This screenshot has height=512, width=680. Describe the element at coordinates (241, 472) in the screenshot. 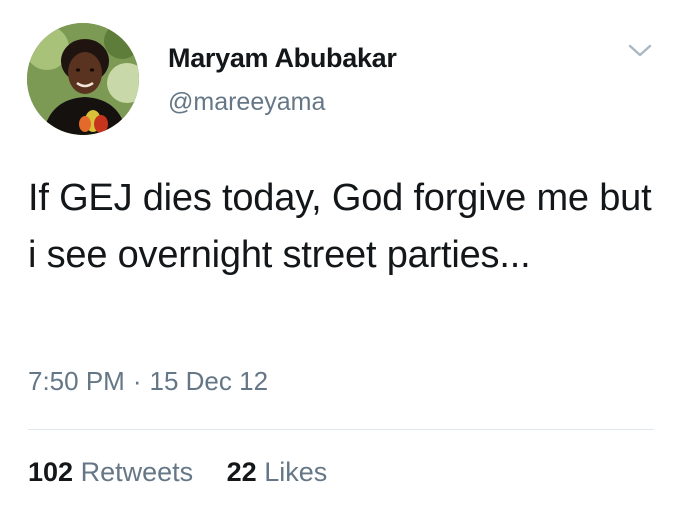

I see `likes-count: 22` at that location.